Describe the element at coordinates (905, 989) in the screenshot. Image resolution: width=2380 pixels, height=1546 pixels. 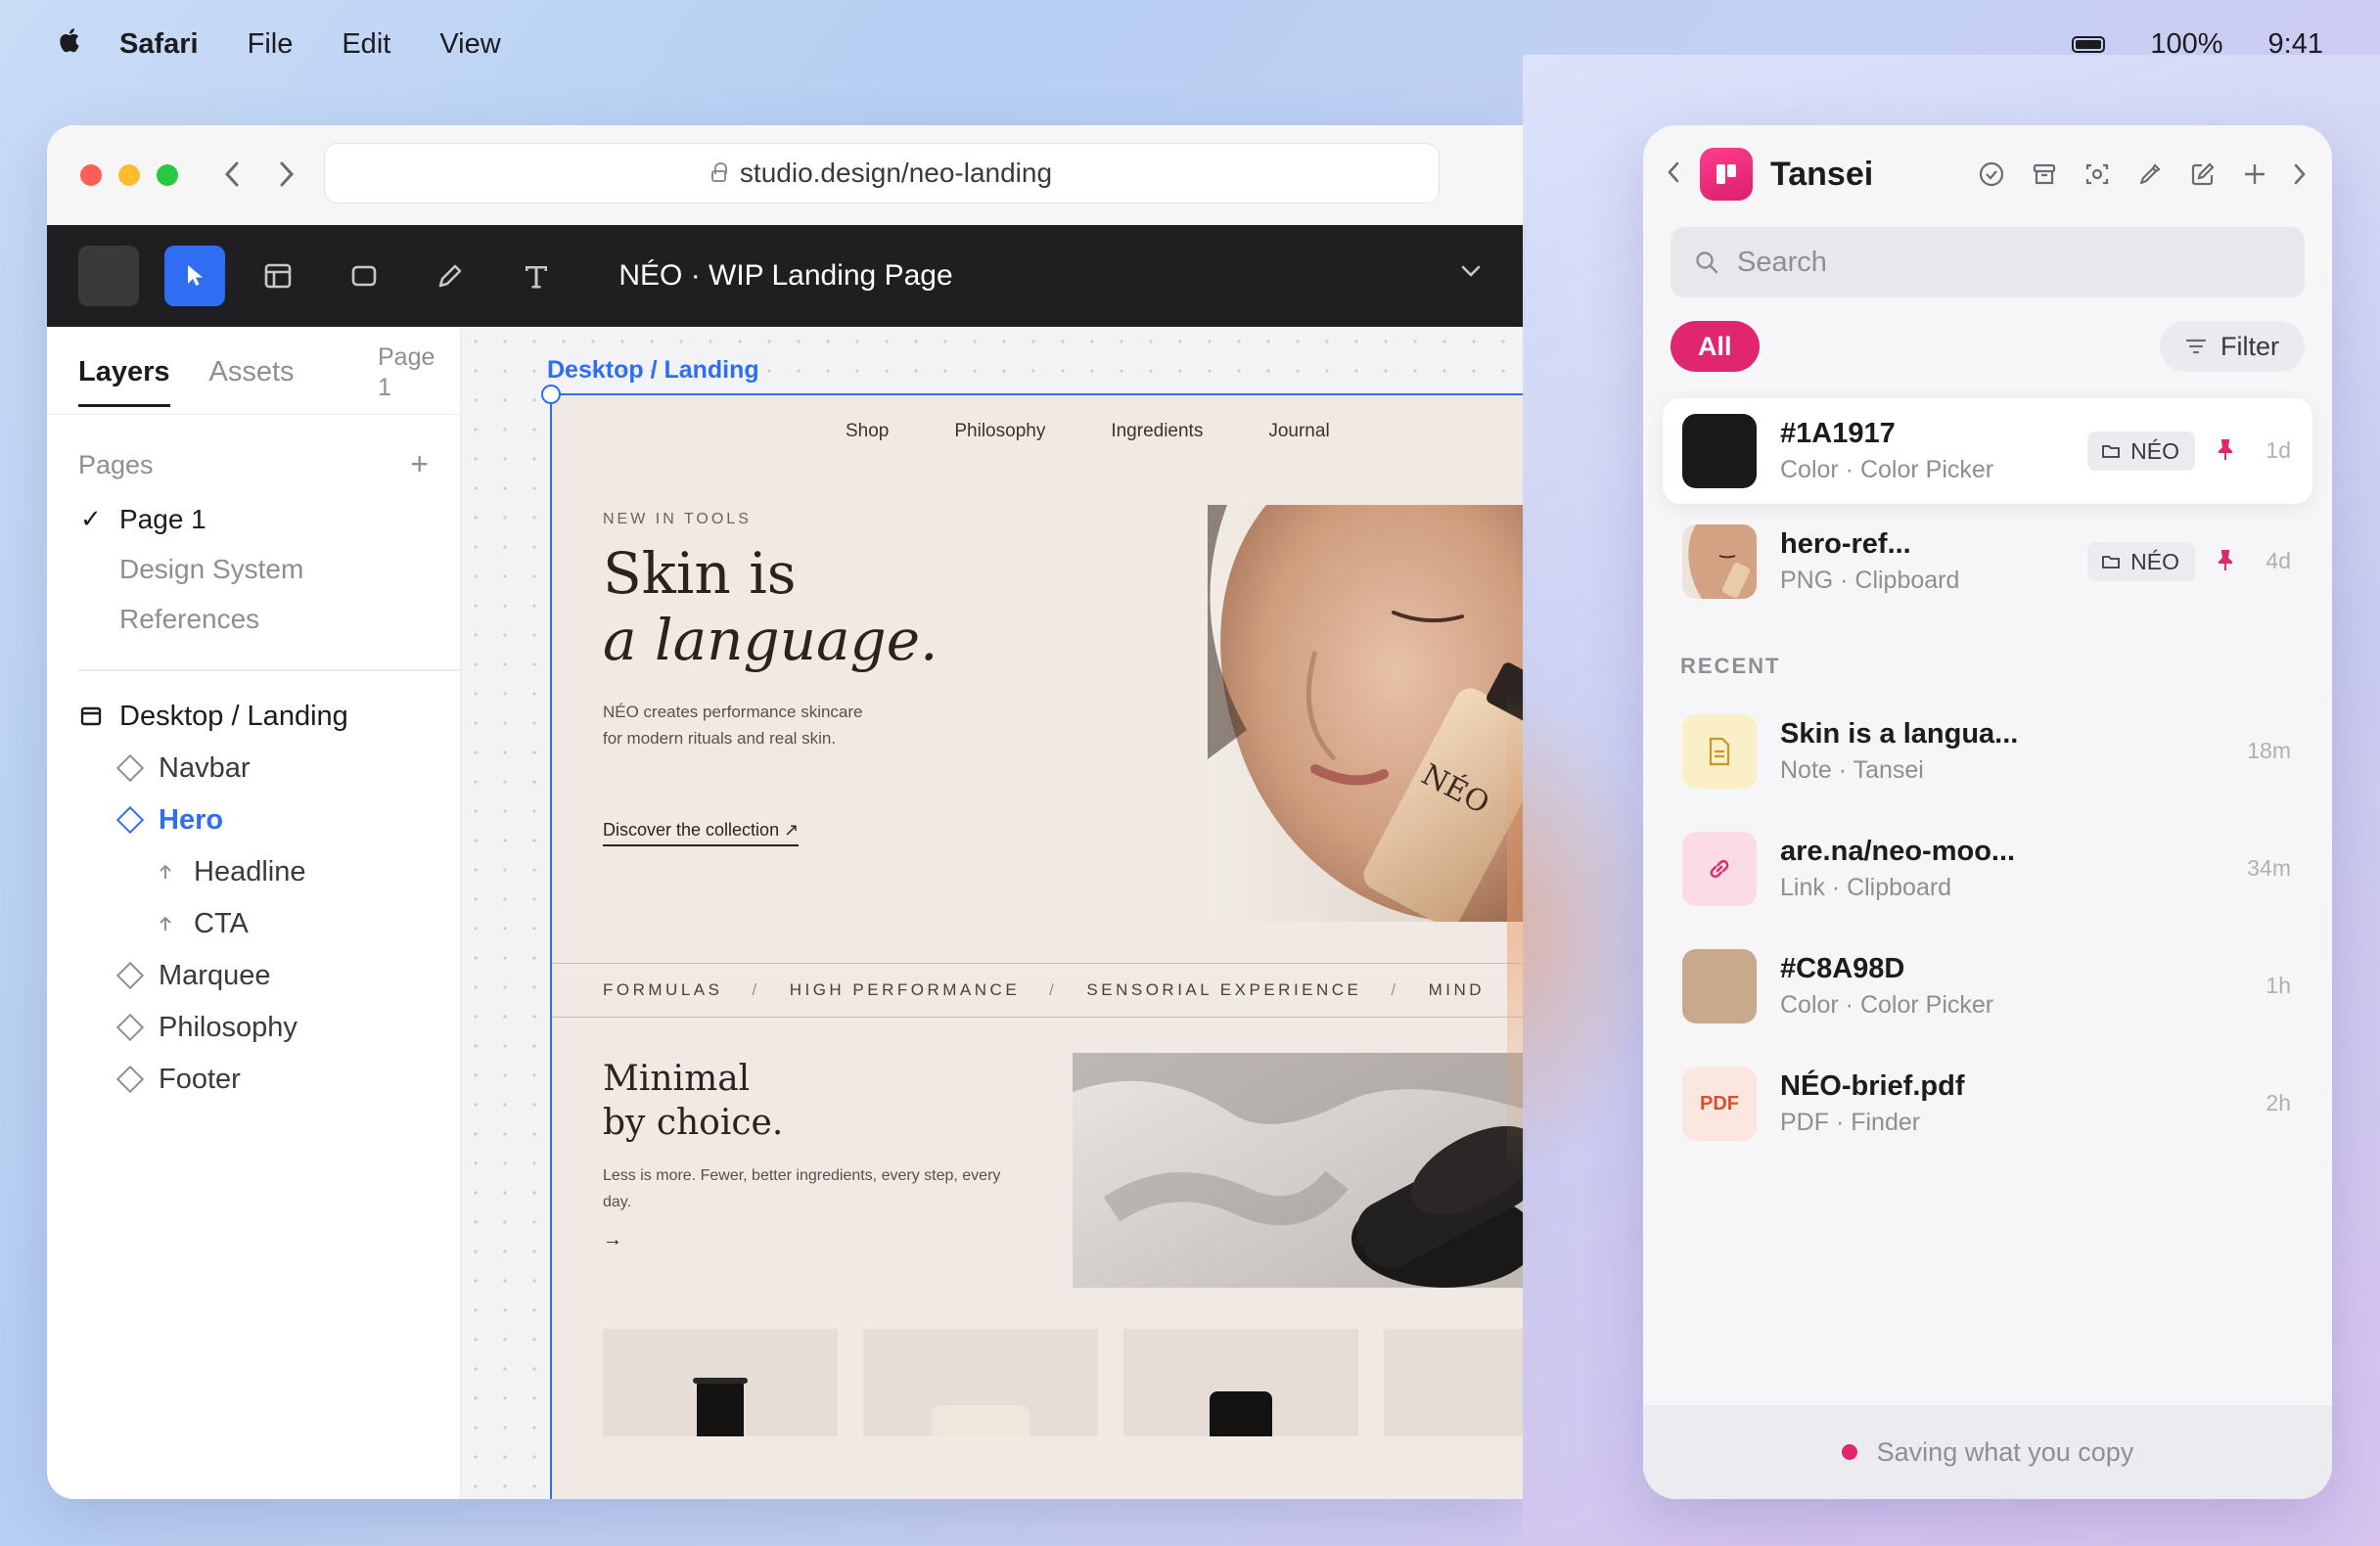
I see `marquee-item: HIGH PERFORMANCE` at that location.